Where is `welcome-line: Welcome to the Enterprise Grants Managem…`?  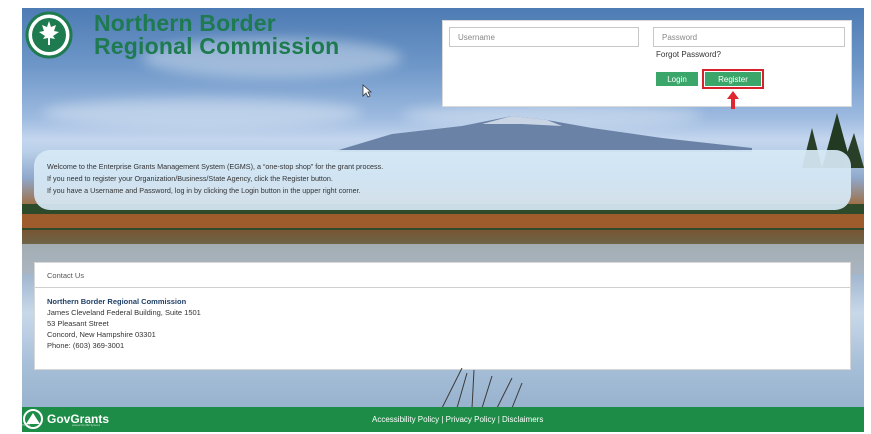
welcome-line: Welcome to the Enterprise Grants Managem… is located at coordinates (215, 166).